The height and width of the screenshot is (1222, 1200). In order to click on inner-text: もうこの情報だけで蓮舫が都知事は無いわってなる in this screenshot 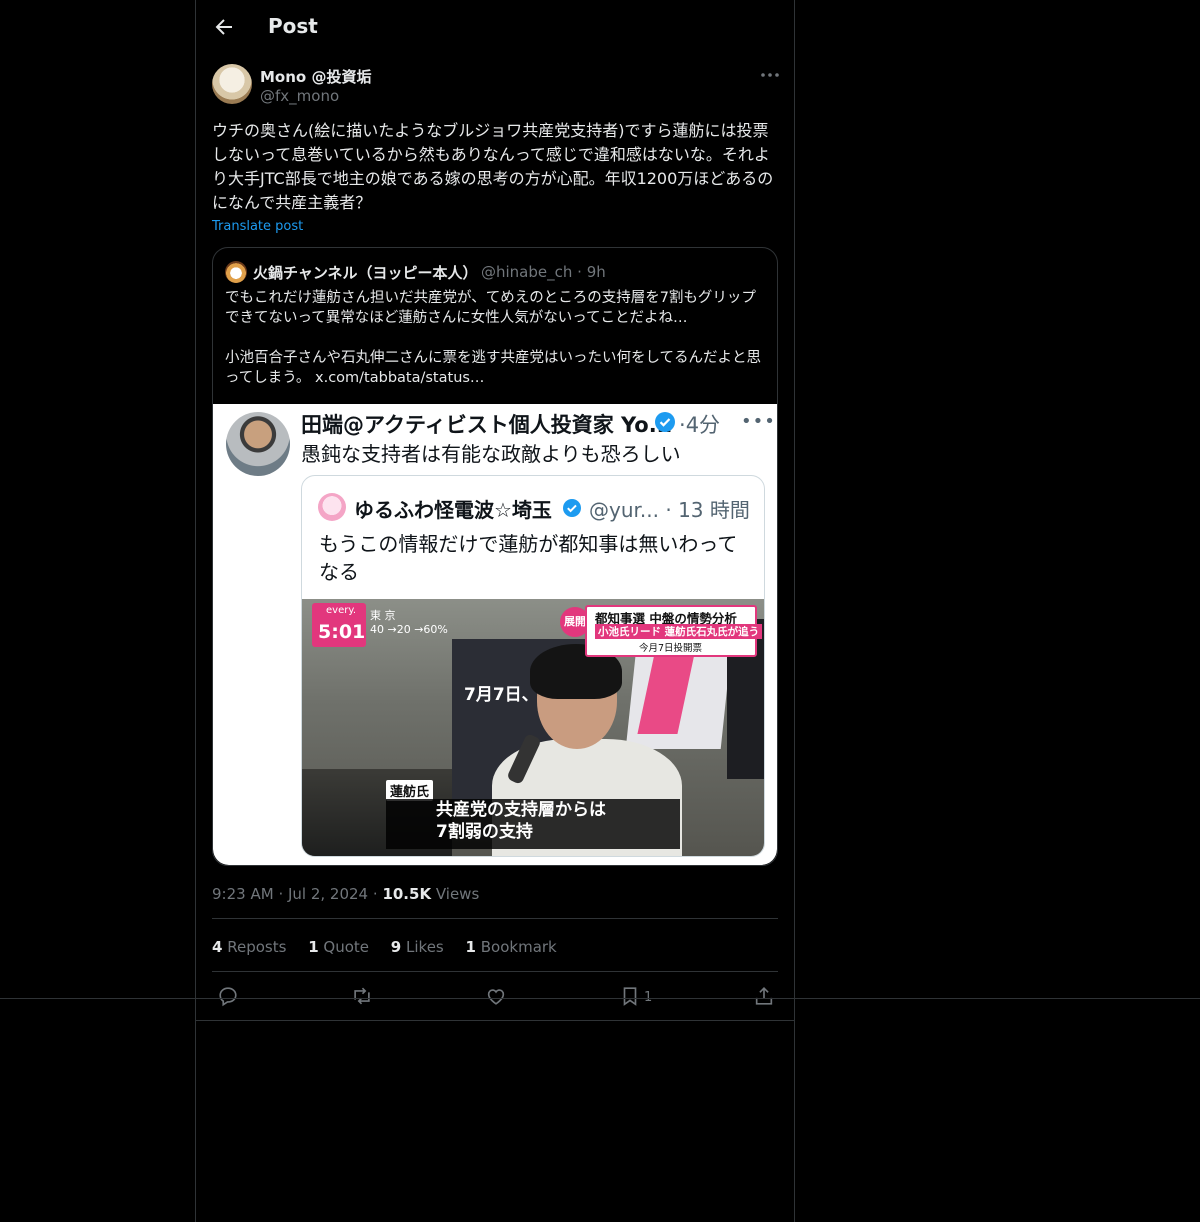, I will do `click(528, 558)`.